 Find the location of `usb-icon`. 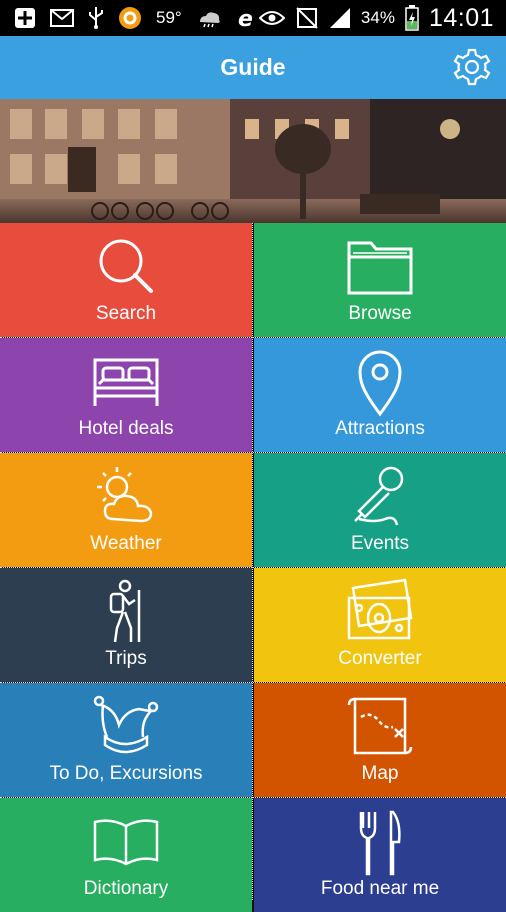

usb-icon is located at coordinates (96, 18).